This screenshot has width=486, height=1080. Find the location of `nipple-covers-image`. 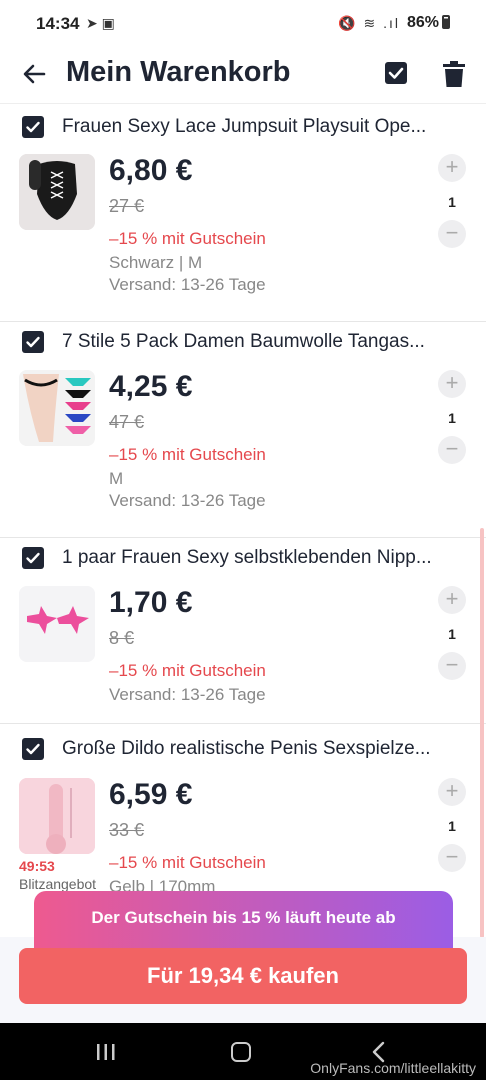

nipple-covers-image is located at coordinates (57, 624).